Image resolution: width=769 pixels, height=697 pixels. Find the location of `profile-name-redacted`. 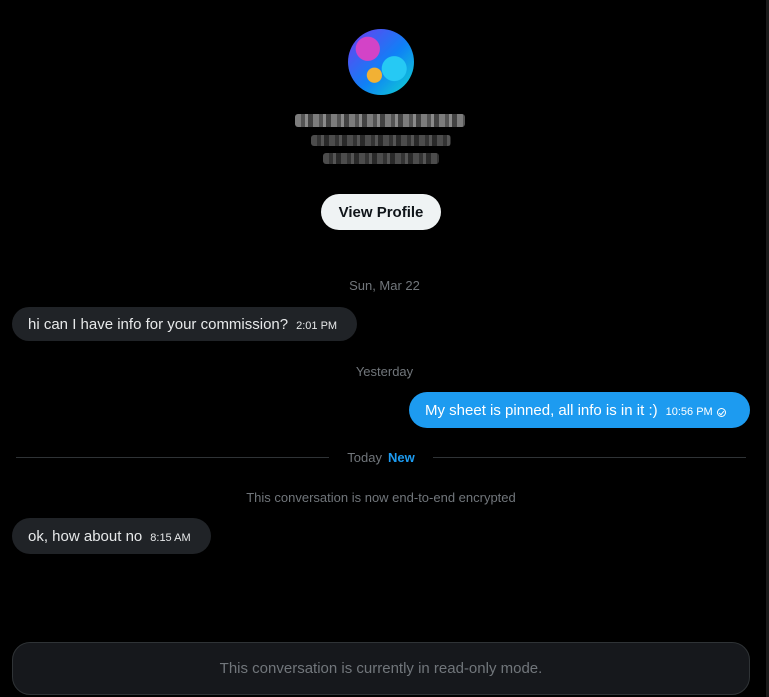

profile-name-redacted is located at coordinates (380, 120).